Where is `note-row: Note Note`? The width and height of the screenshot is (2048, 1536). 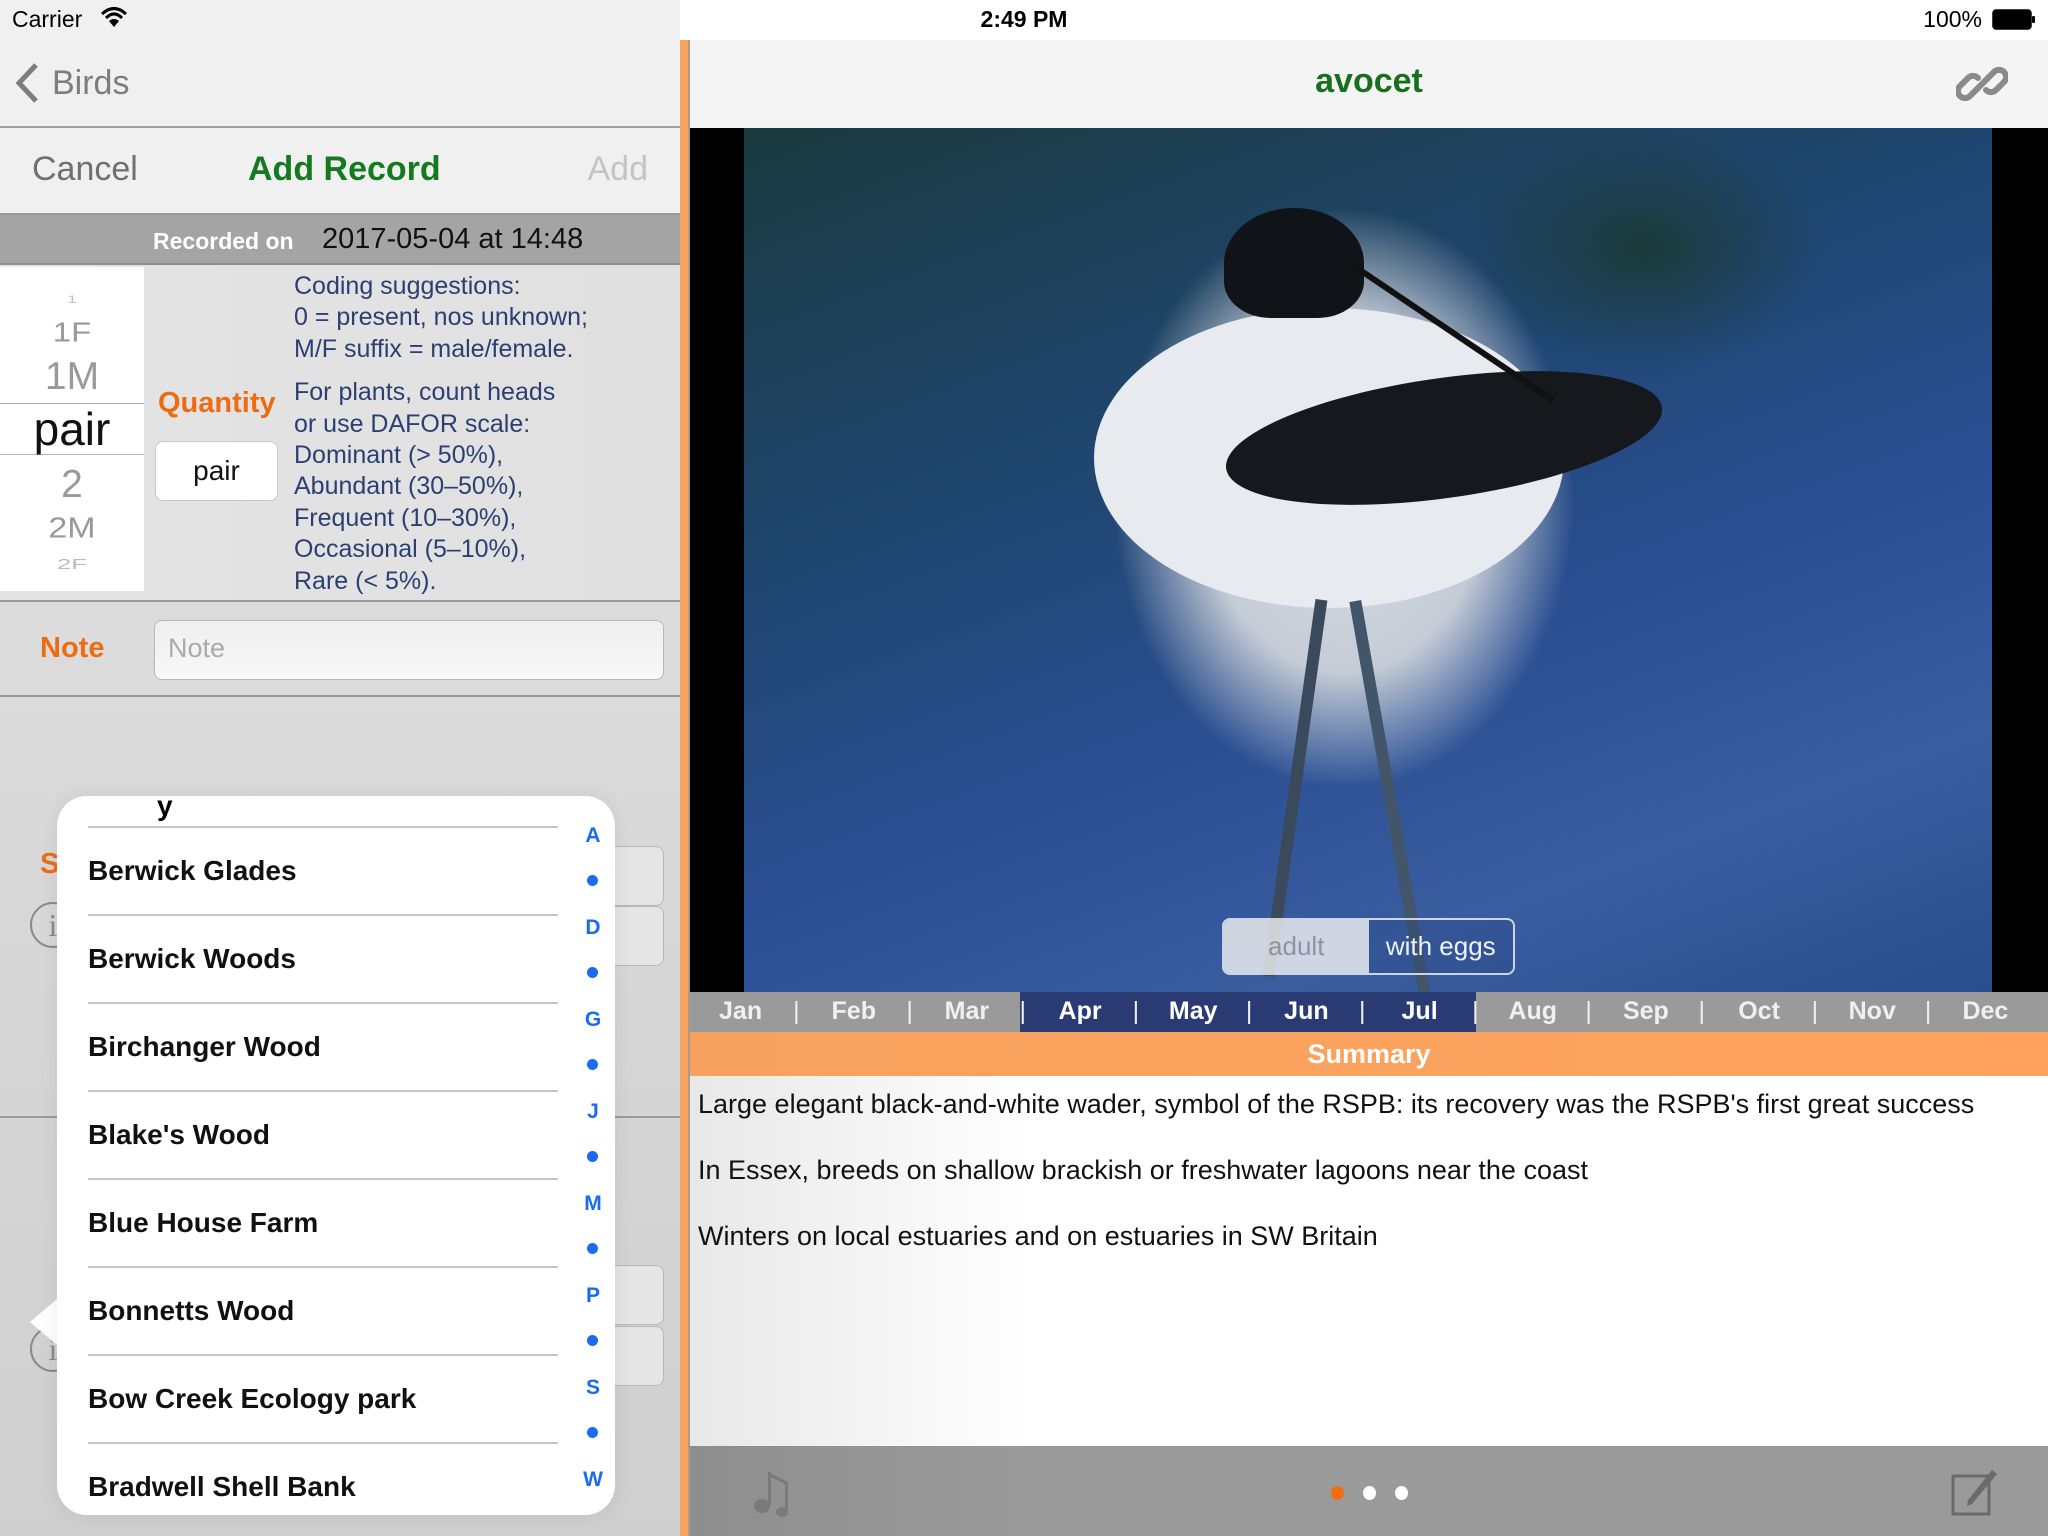 note-row: Note Note is located at coordinates (340, 649).